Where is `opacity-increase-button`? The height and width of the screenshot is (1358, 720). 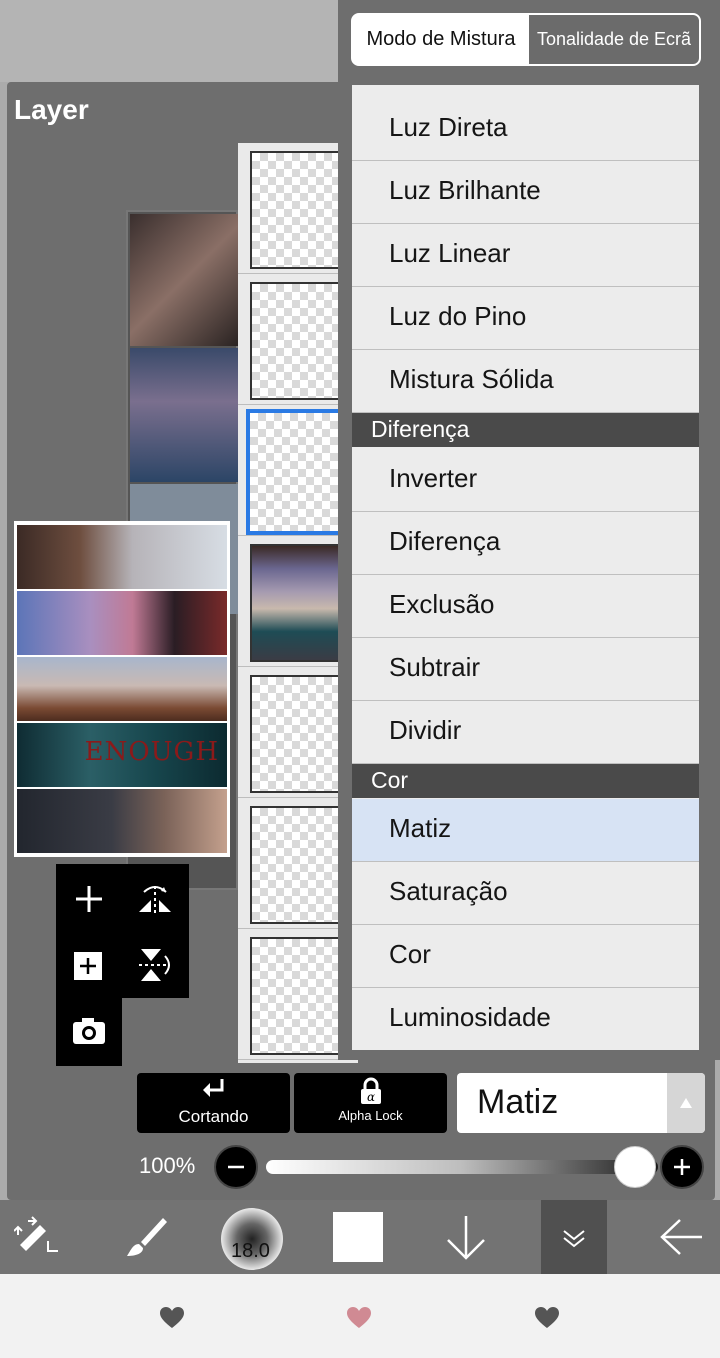
opacity-increase-button is located at coordinates (682, 1167).